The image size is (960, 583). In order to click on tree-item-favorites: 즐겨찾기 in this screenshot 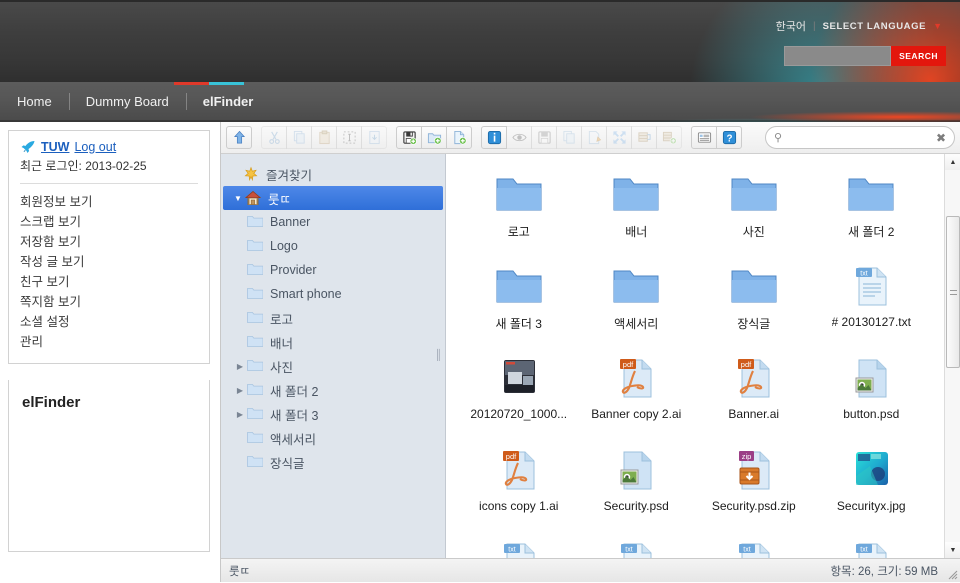, I will do `click(333, 174)`.